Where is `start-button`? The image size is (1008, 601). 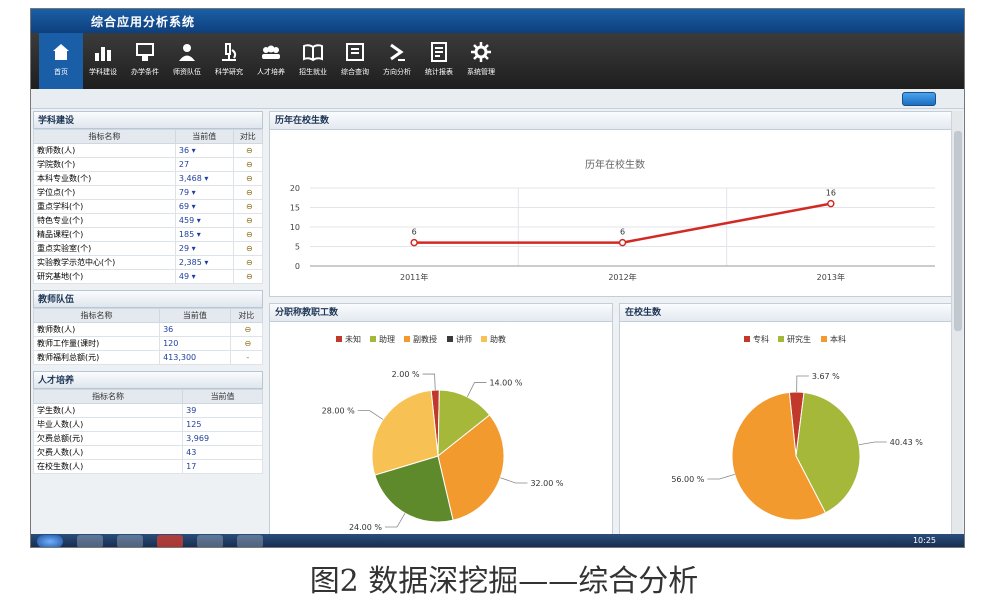
start-button is located at coordinates (50, 541).